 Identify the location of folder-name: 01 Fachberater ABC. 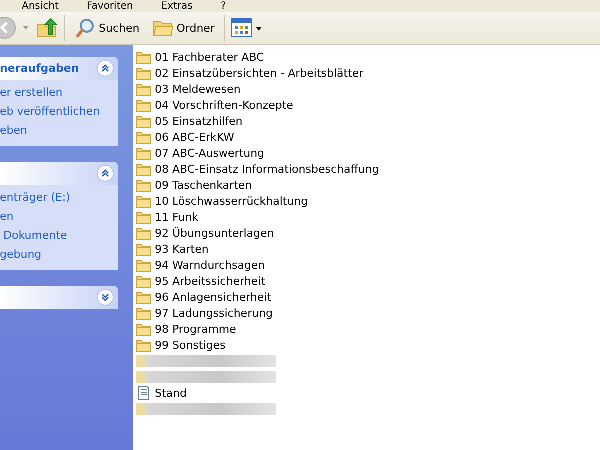
(209, 57).